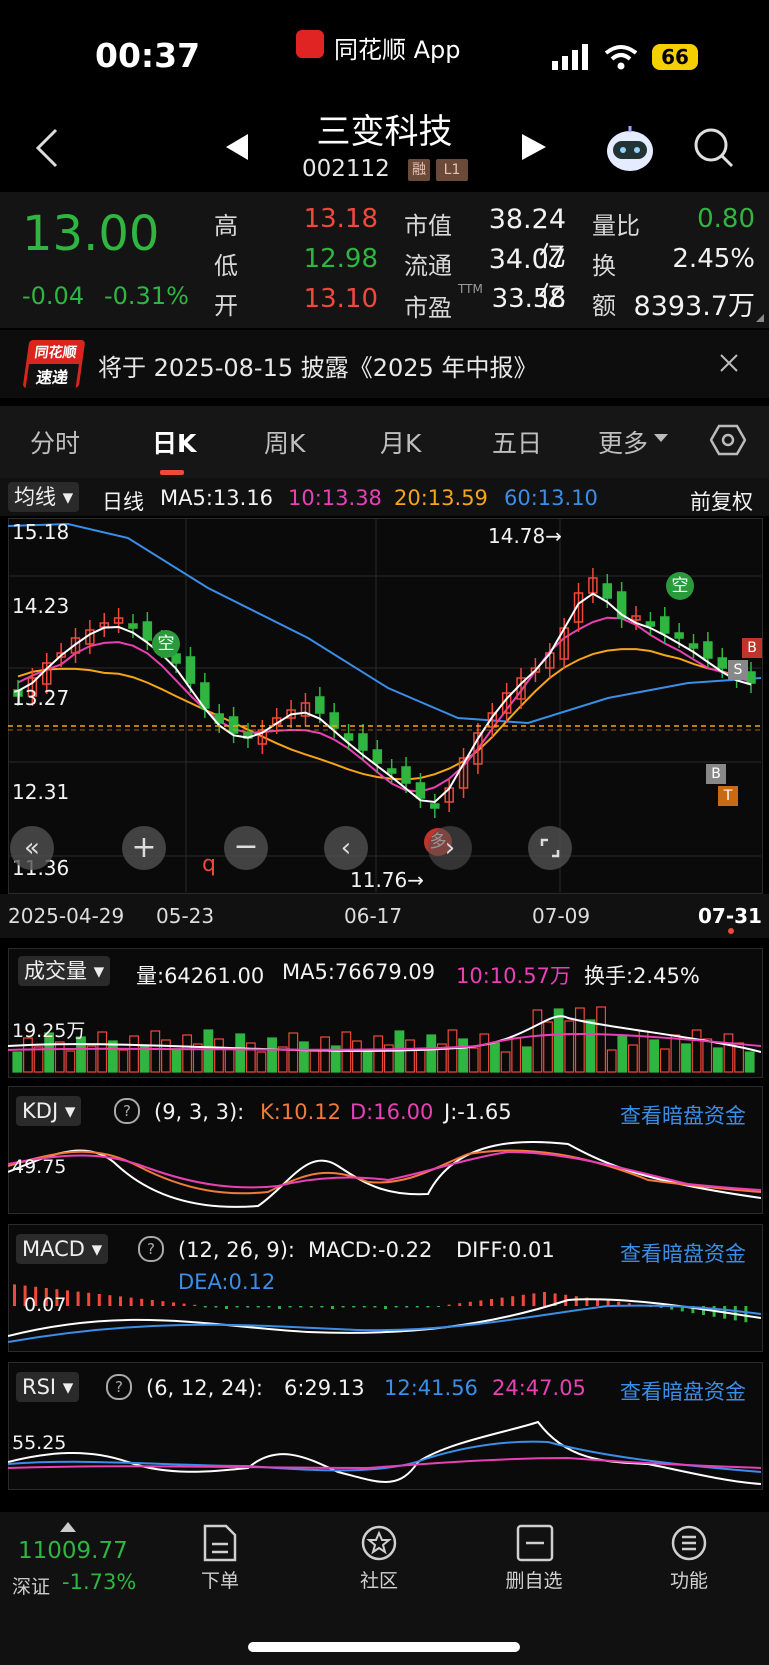 The width and height of the screenshot is (769, 1665). Describe the element at coordinates (68, 1527) in the screenshot. I see `expand-up-icon` at that location.